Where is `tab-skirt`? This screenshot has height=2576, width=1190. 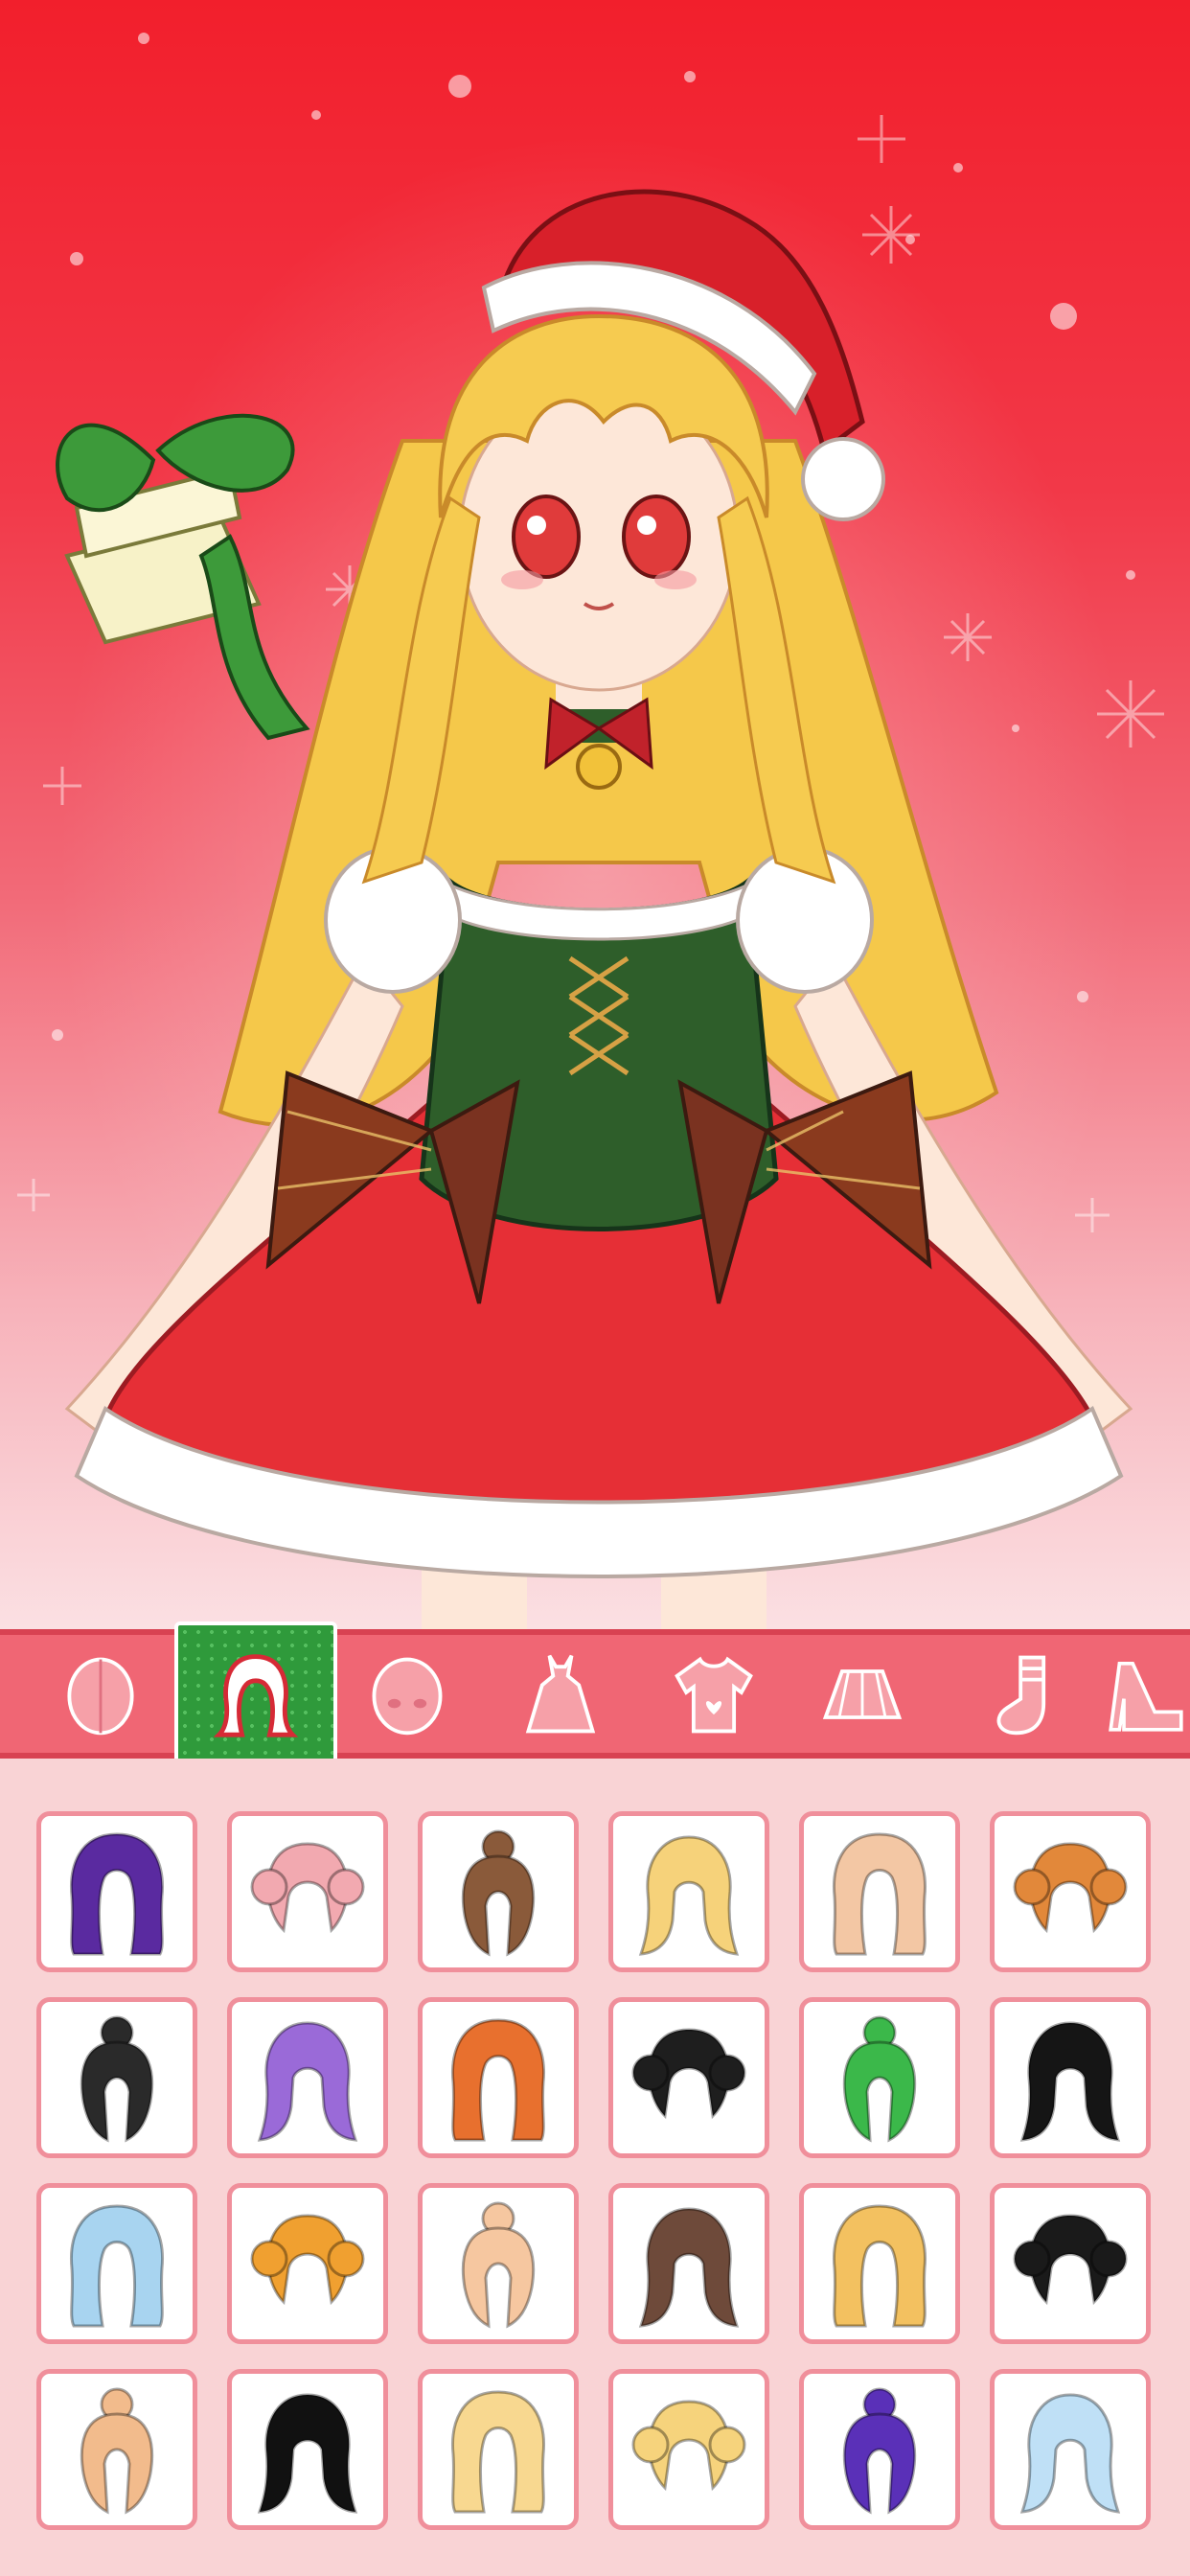 tab-skirt is located at coordinates (863, 1694).